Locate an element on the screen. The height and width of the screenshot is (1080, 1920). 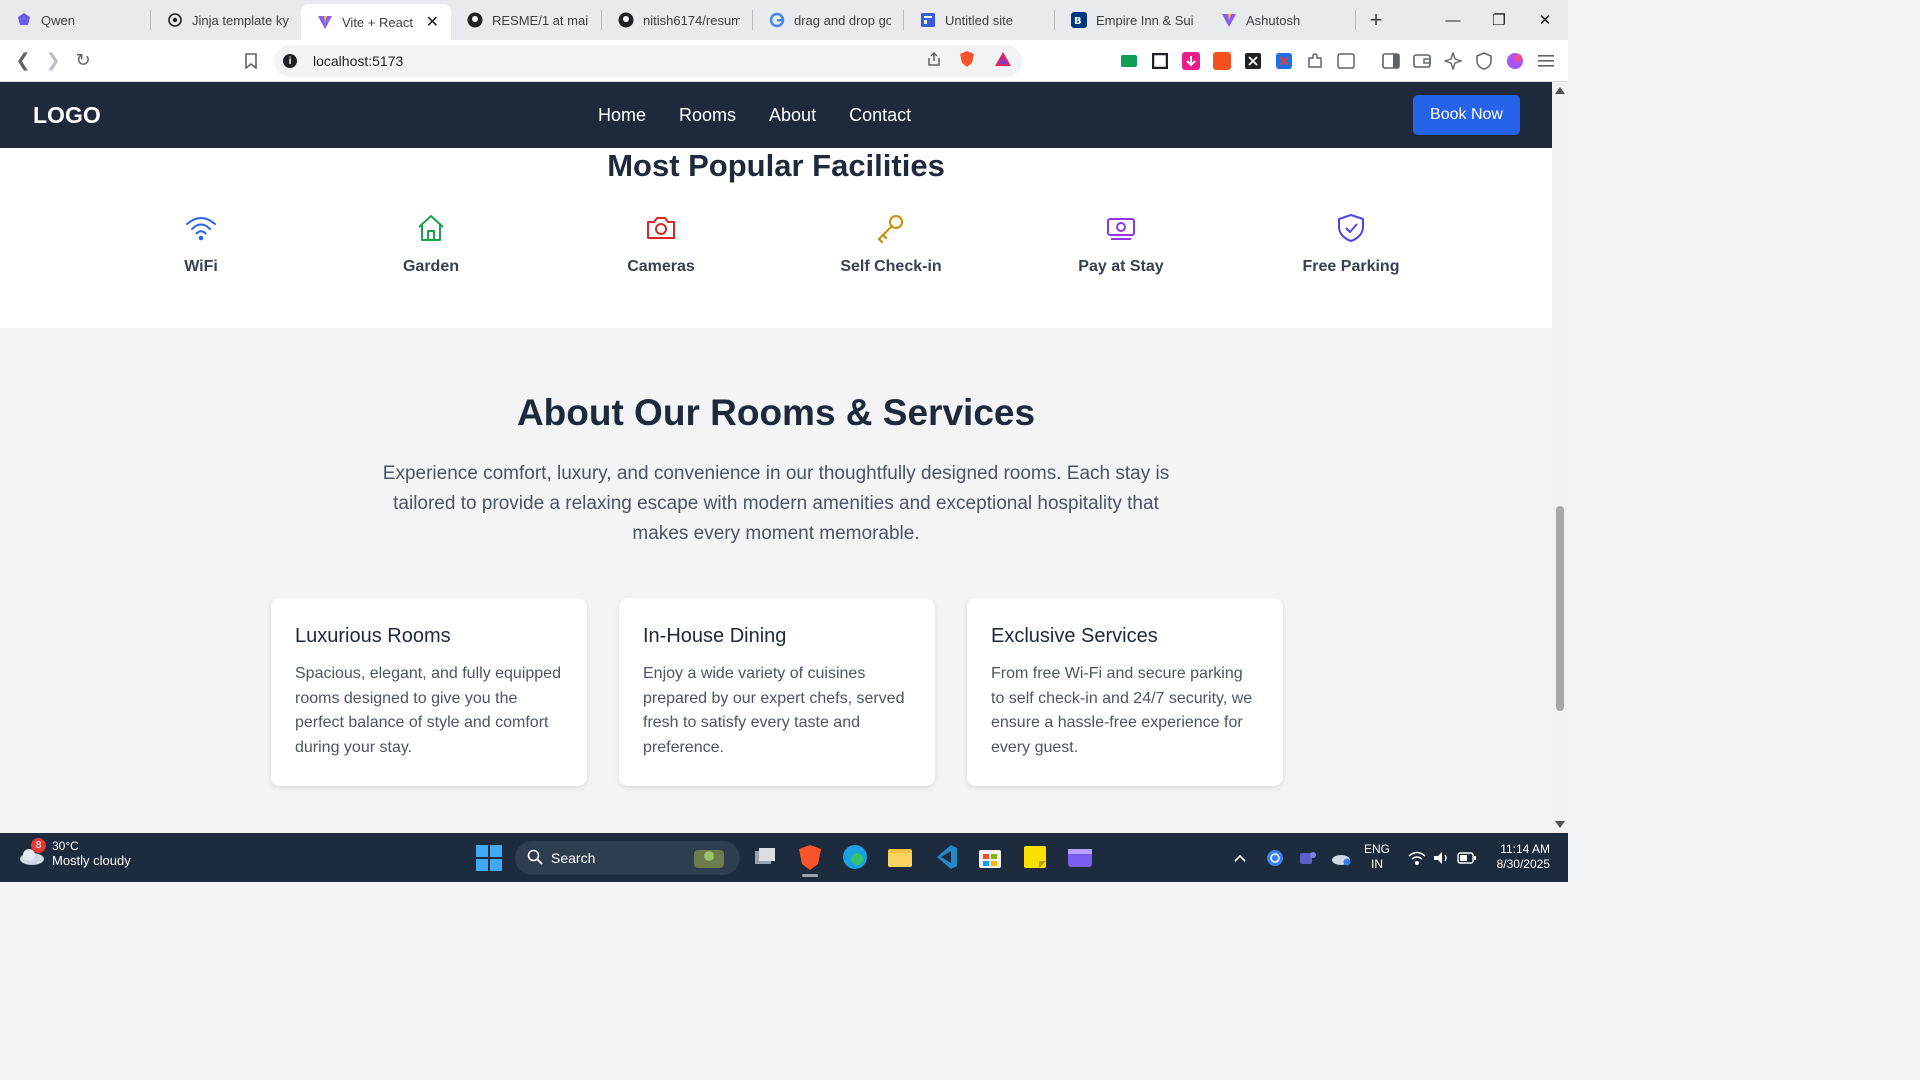
extension-shield-icon is located at coordinates (1284, 61).